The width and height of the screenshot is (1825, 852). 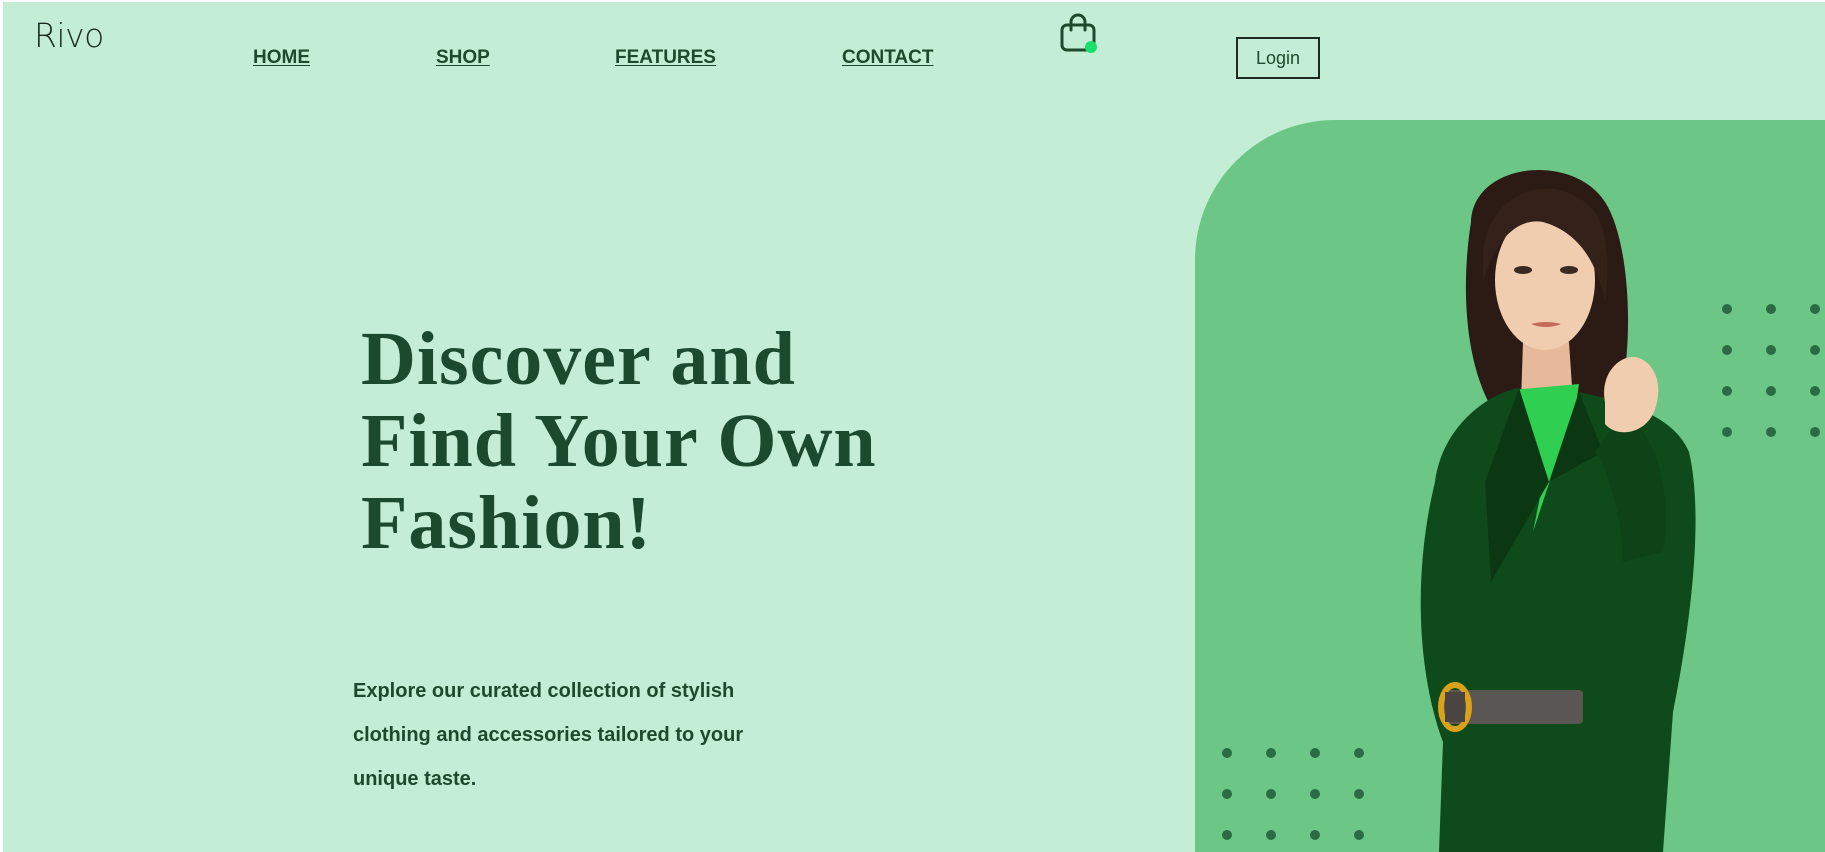 I want to click on headline-line-2: Find Your Own, so click(x=619, y=441).